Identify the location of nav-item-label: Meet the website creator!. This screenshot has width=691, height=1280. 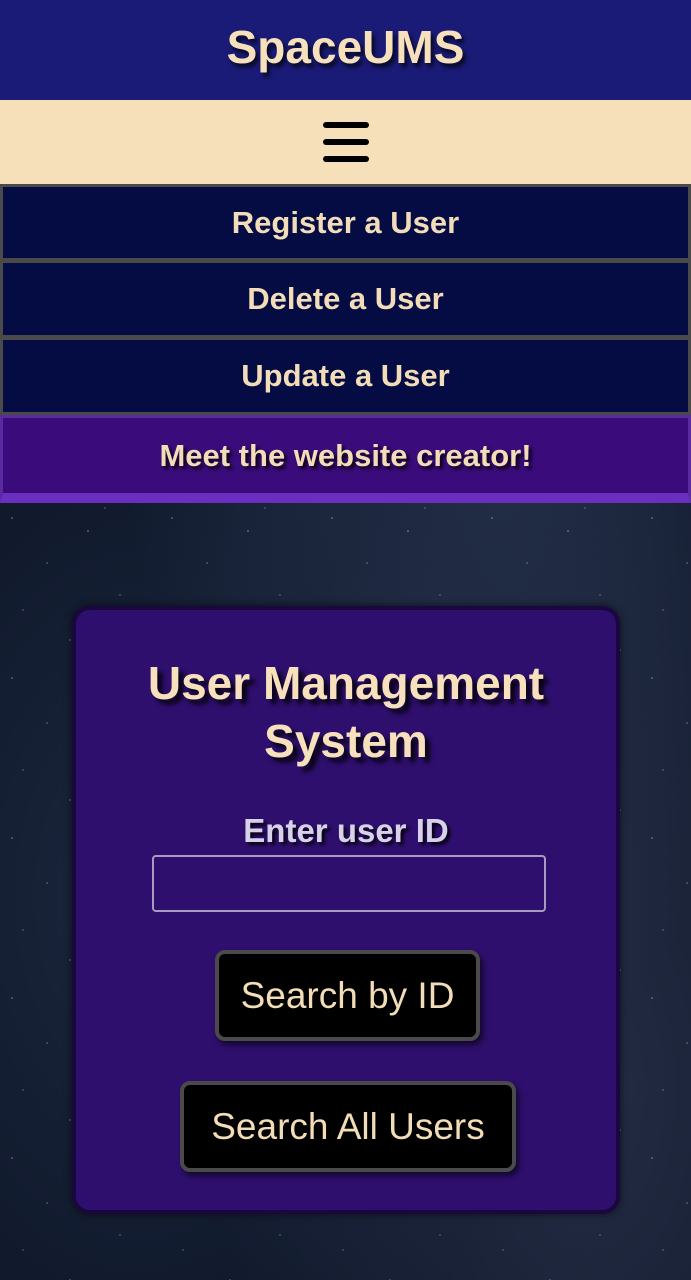
(345, 455).